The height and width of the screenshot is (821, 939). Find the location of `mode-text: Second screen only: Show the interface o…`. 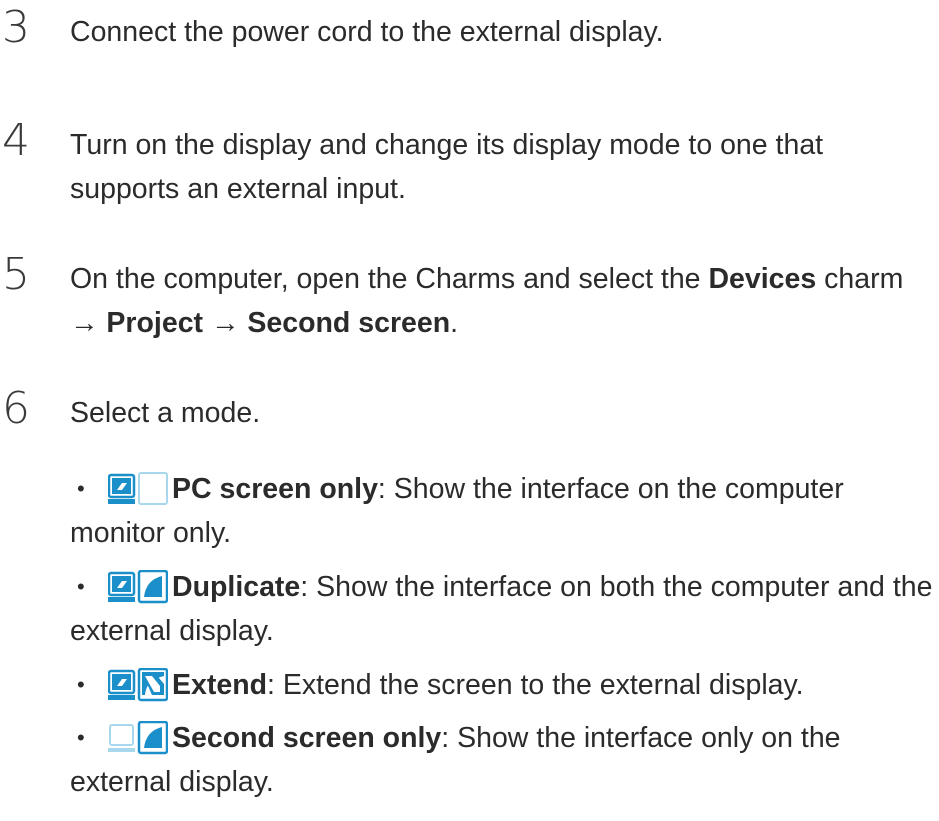

mode-text: Second screen only: Show the interface o… is located at coordinates (503, 760).